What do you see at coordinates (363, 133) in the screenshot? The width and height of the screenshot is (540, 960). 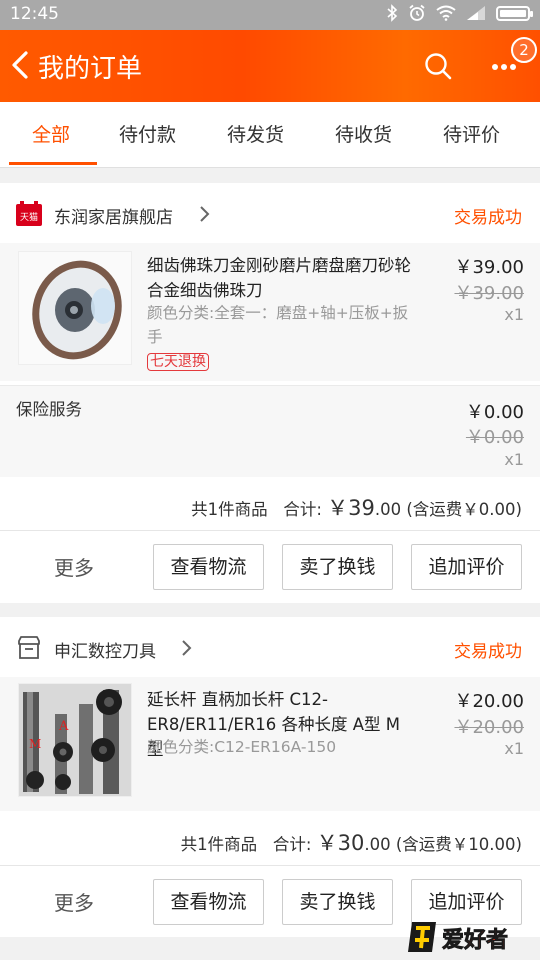 I see `tab-pending-receipt: 待收货` at bounding box center [363, 133].